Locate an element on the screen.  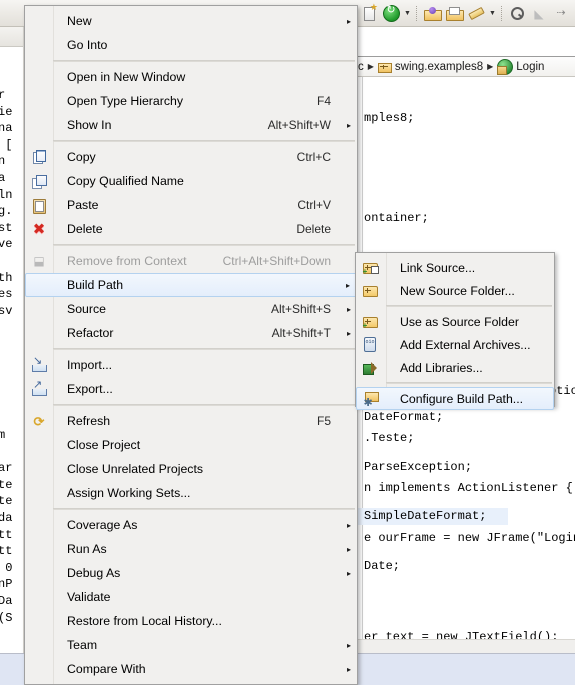
menu-item-run-as: Run As ▸ is located at coordinates (191, 549).